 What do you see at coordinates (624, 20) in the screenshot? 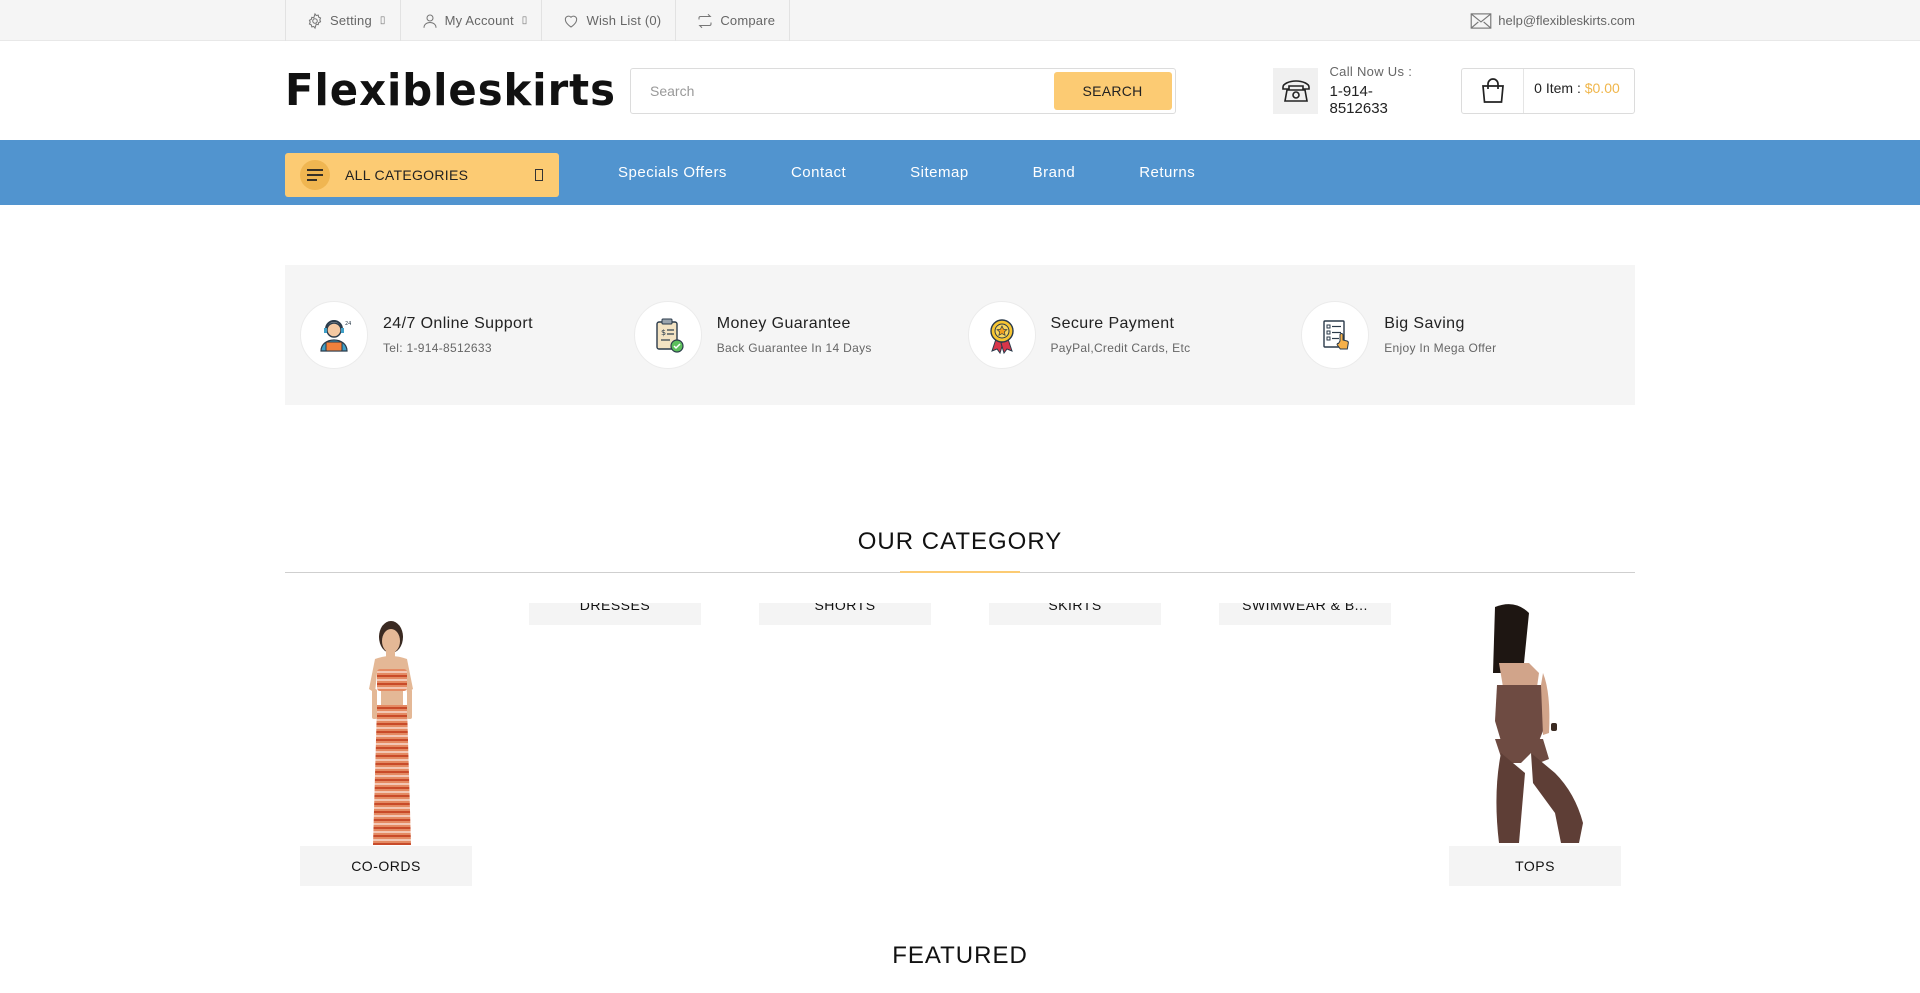
I see `wishlist-label: Wish List (0)` at bounding box center [624, 20].